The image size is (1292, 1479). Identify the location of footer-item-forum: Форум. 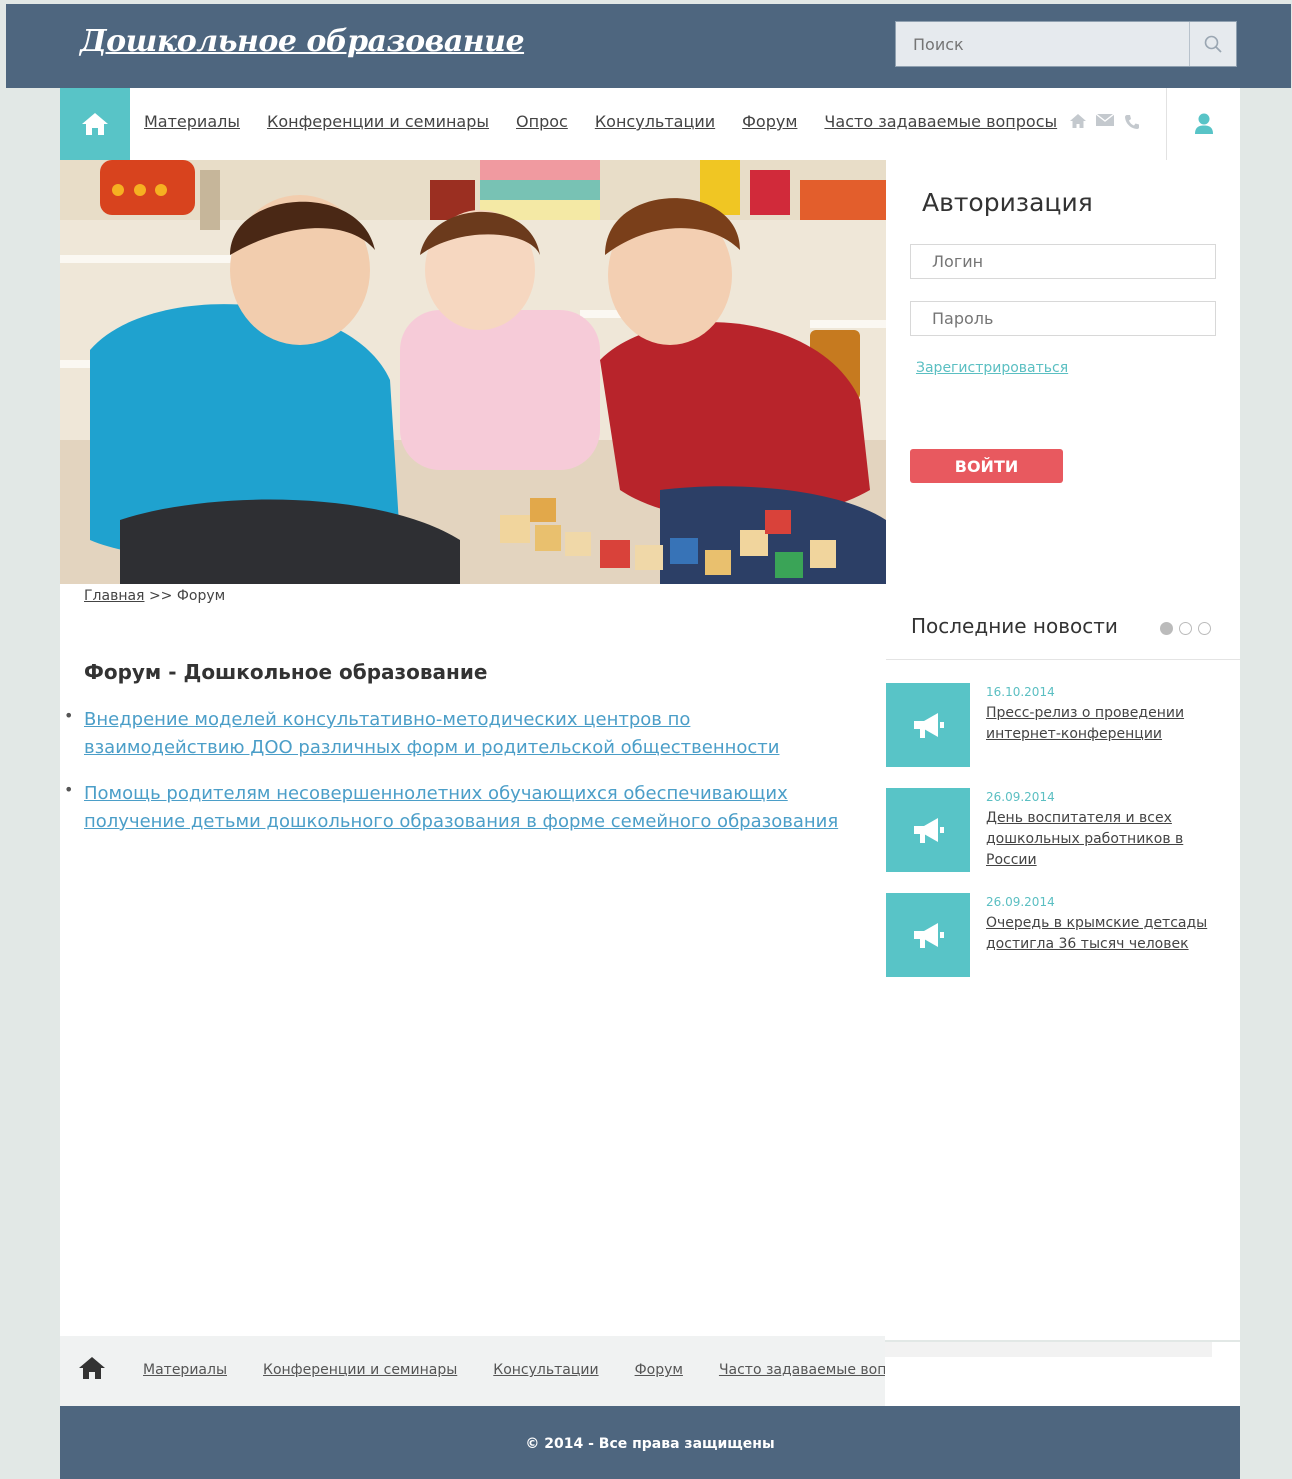
(659, 1370).